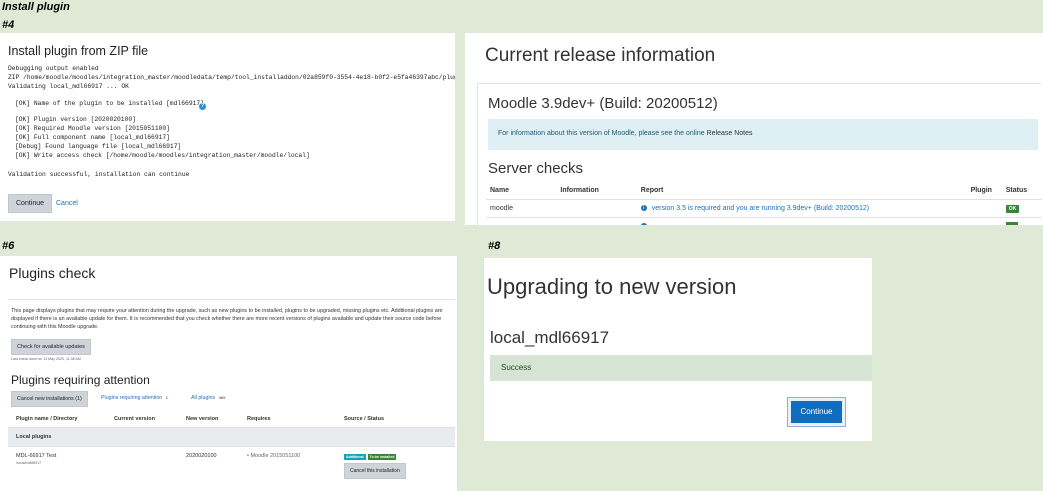 Image resolution: width=1043 pixels, height=491 pixels. What do you see at coordinates (764, 220) in the screenshot?
I see `table-row` at bounding box center [764, 220].